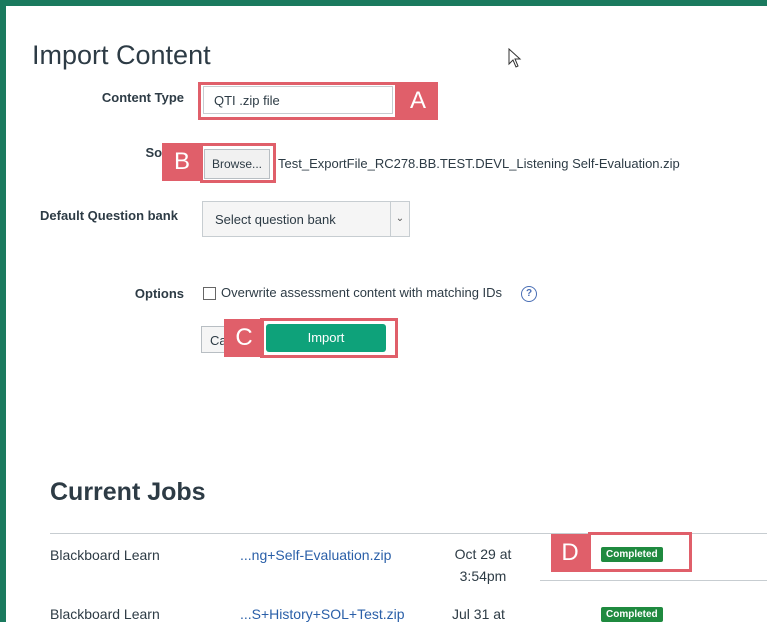  Describe the element at coordinates (399, 219) in the screenshot. I see `chevron-down-icon: ⌄` at that location.